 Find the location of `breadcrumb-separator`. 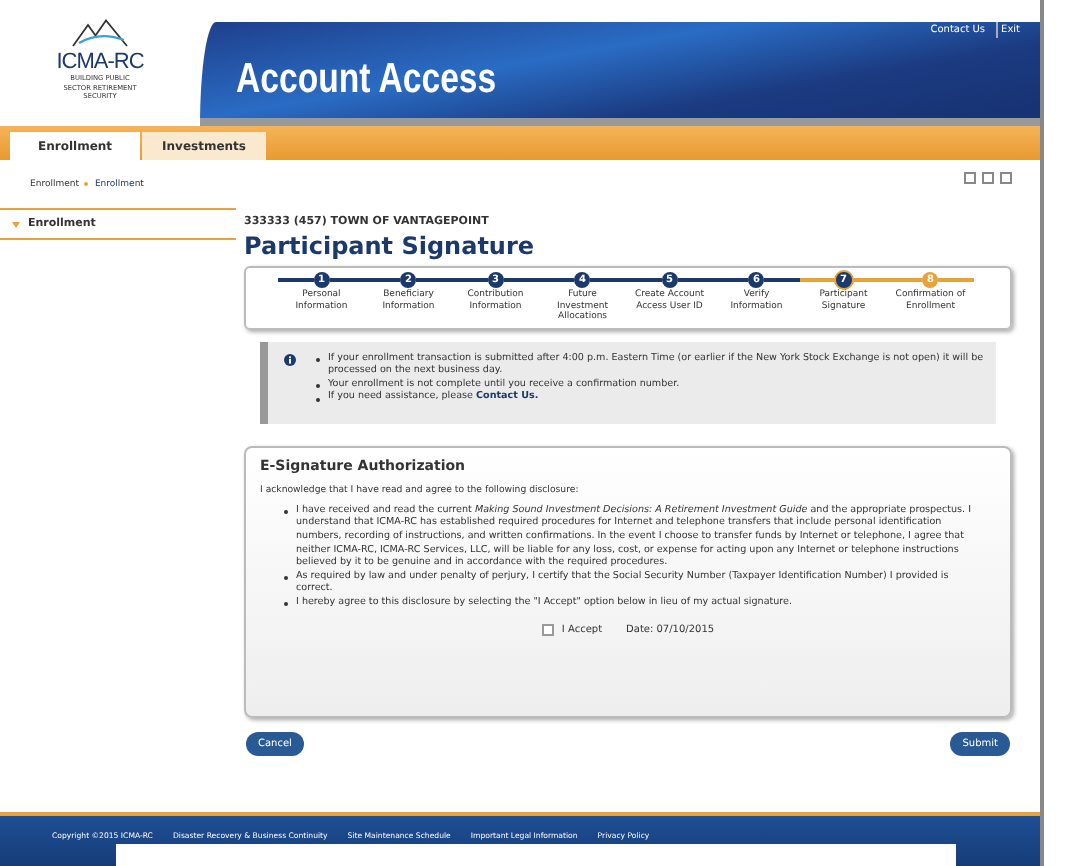

breadcrumb-separator is located at coordinates (86, 184).